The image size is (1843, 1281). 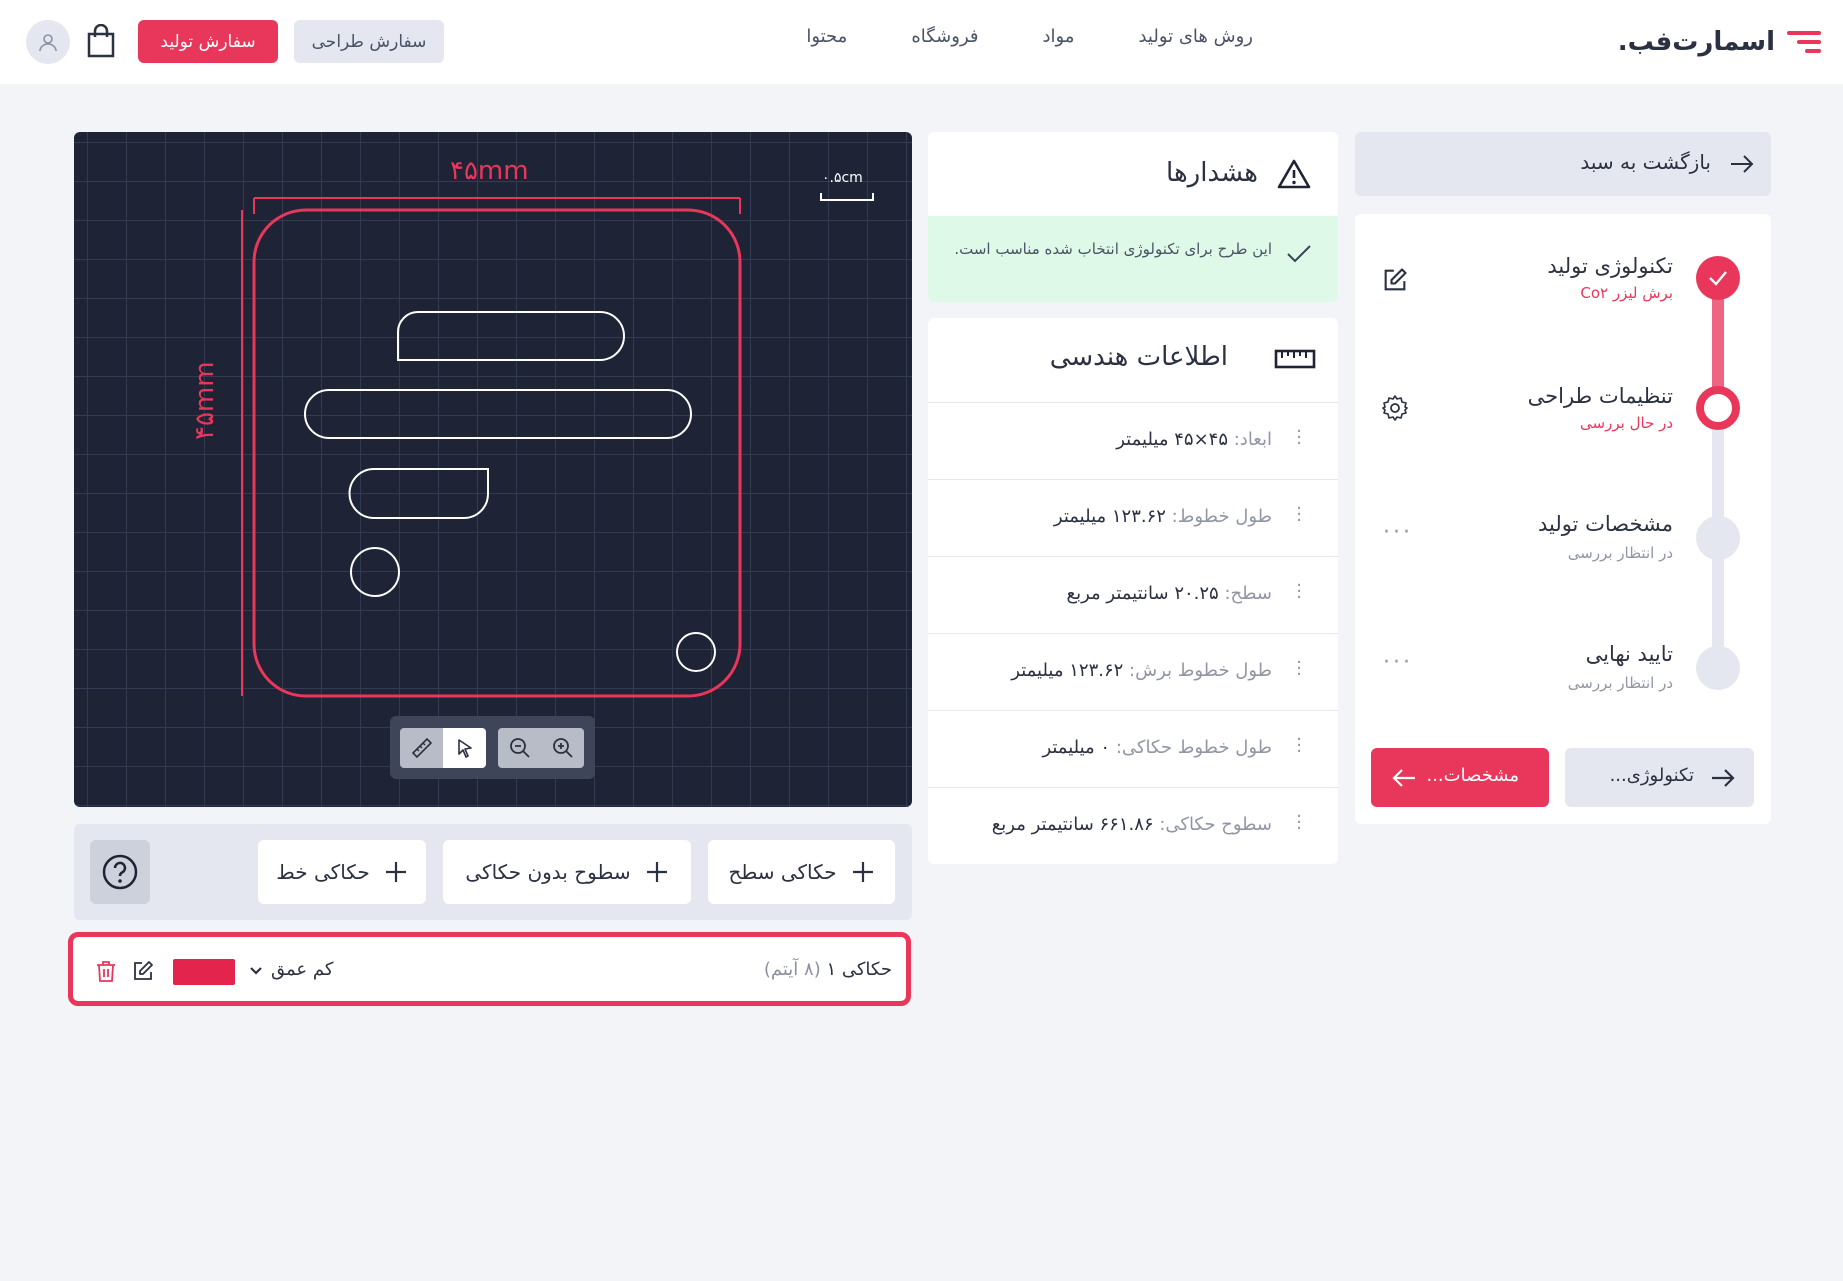 What do you see at coordinates (489, 171) in the screenshot?
I see `width-dimension-label: ۴۵mm` at bounding box center [489, 171].